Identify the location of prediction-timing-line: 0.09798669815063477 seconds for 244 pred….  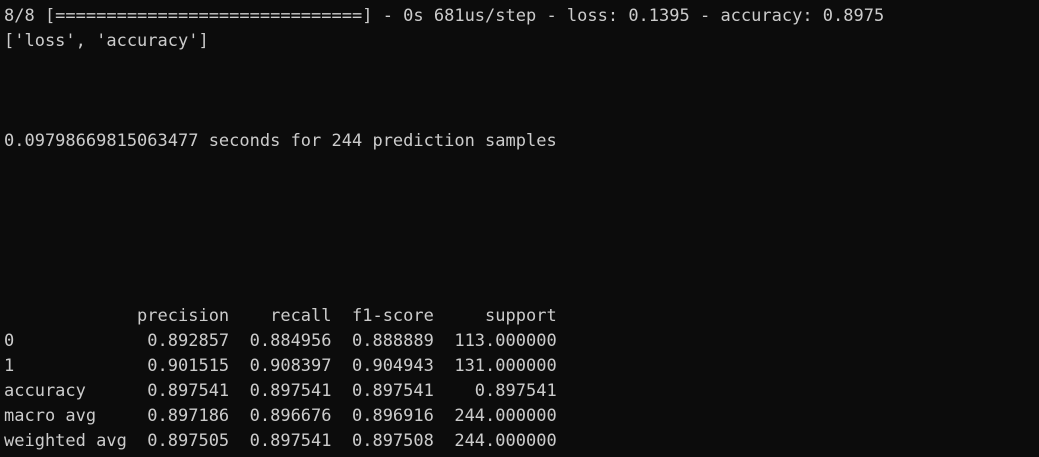
(280, 141).